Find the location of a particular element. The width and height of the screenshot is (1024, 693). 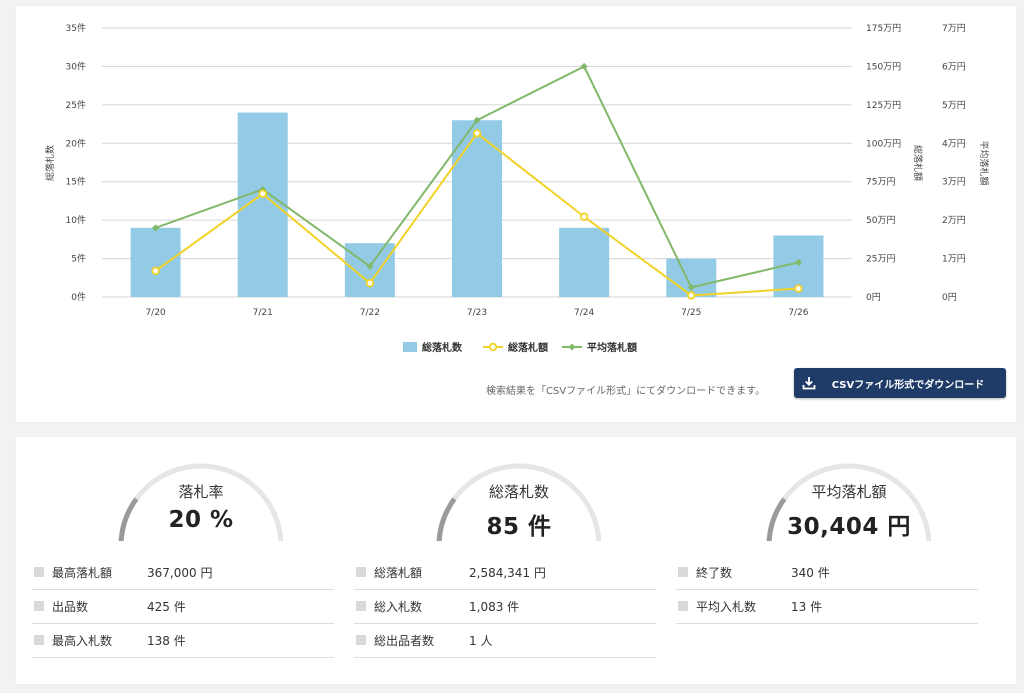

stat-row: 出品数 425 件 is located at coordinates (183, 606).